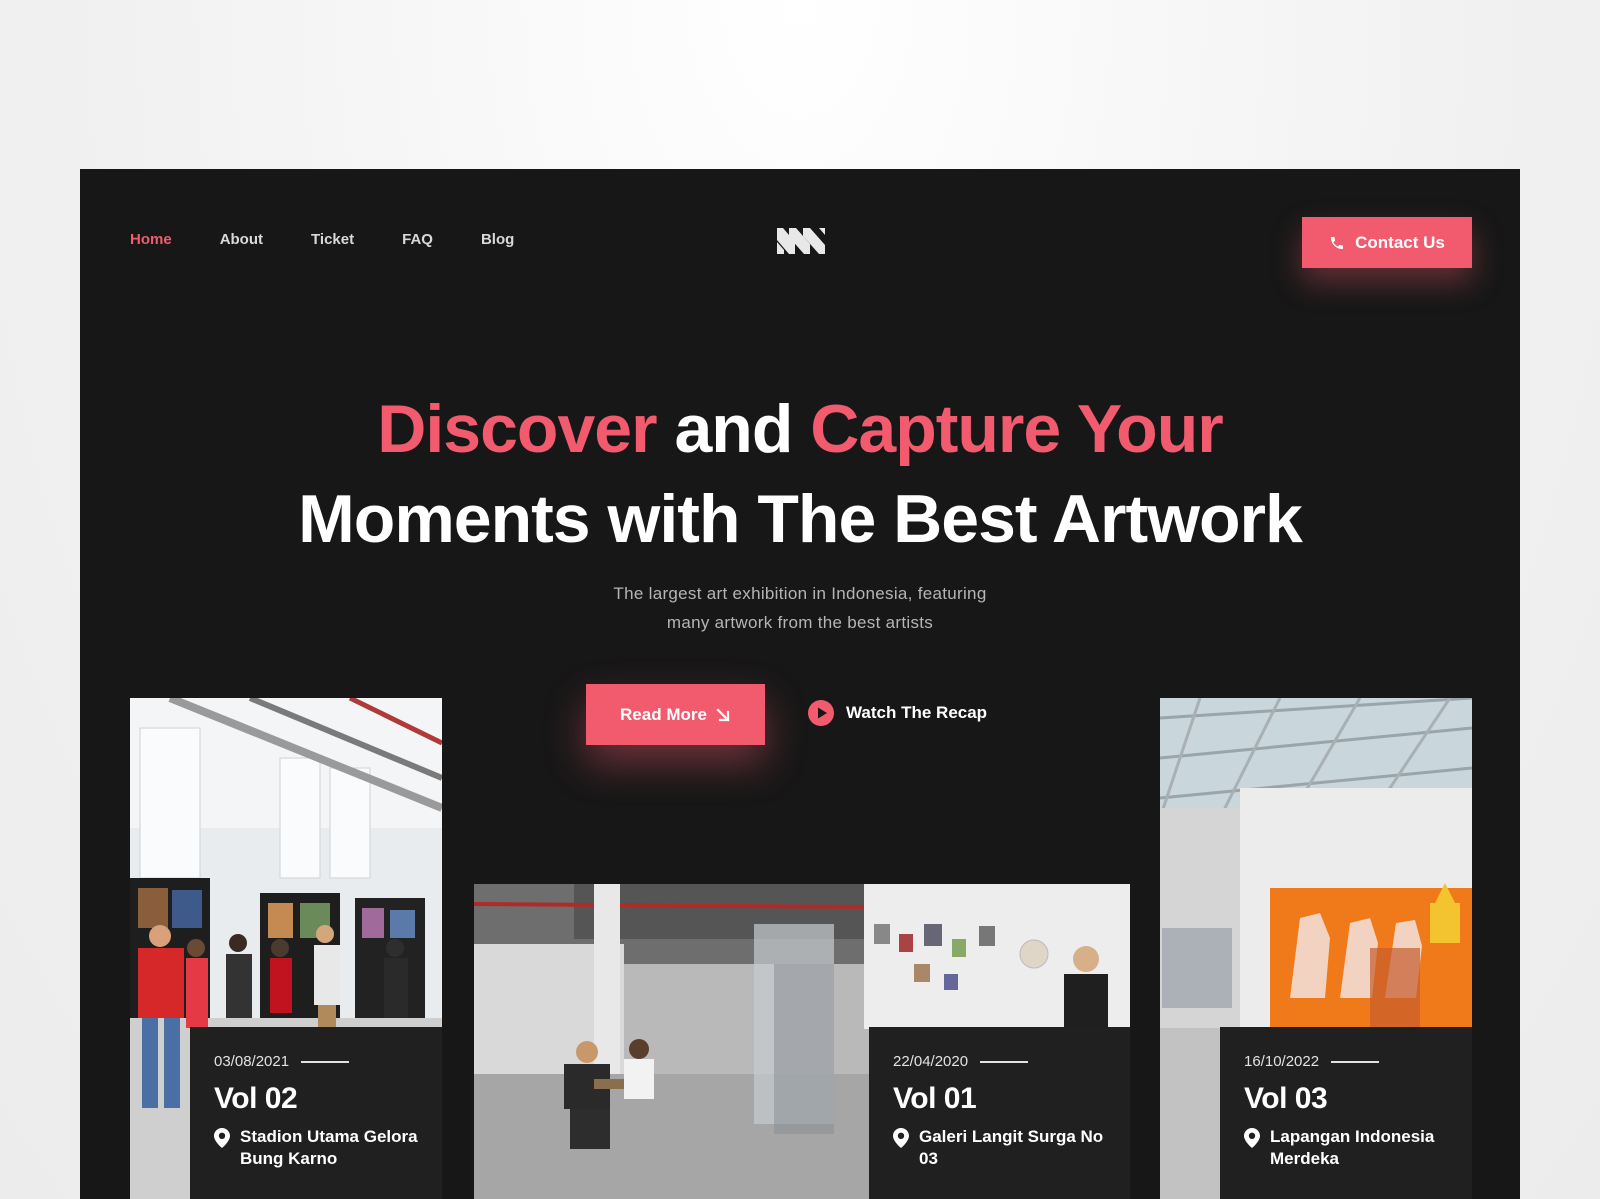 This screenshot has height=1199, width=1600. I want to click on hero-title-discover: Discover, so click(517, 429).